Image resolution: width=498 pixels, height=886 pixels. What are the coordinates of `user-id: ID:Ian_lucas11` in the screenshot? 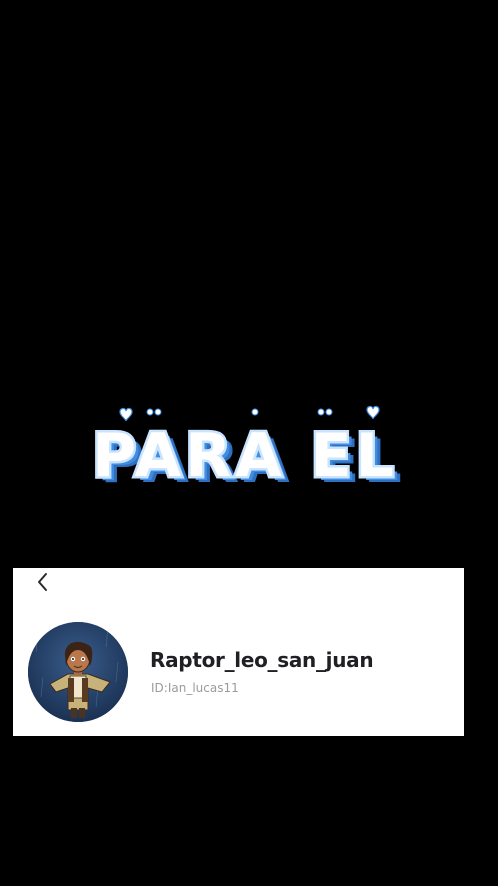 It's located at (195, 688).